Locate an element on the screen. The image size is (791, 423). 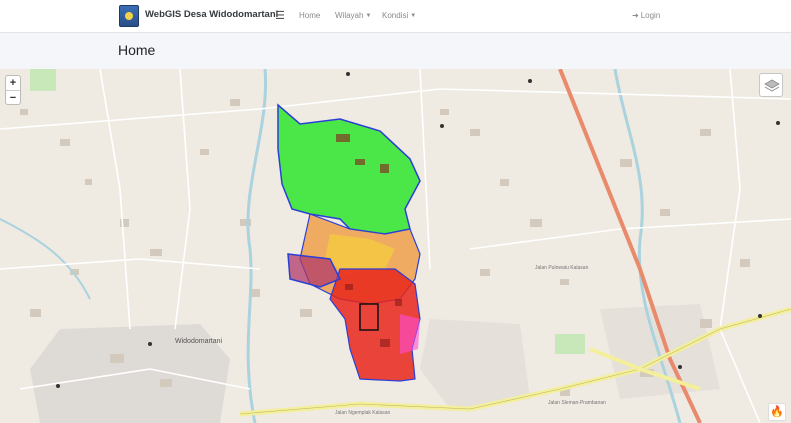
nav-home: Home is located at coordinates (309, 15).